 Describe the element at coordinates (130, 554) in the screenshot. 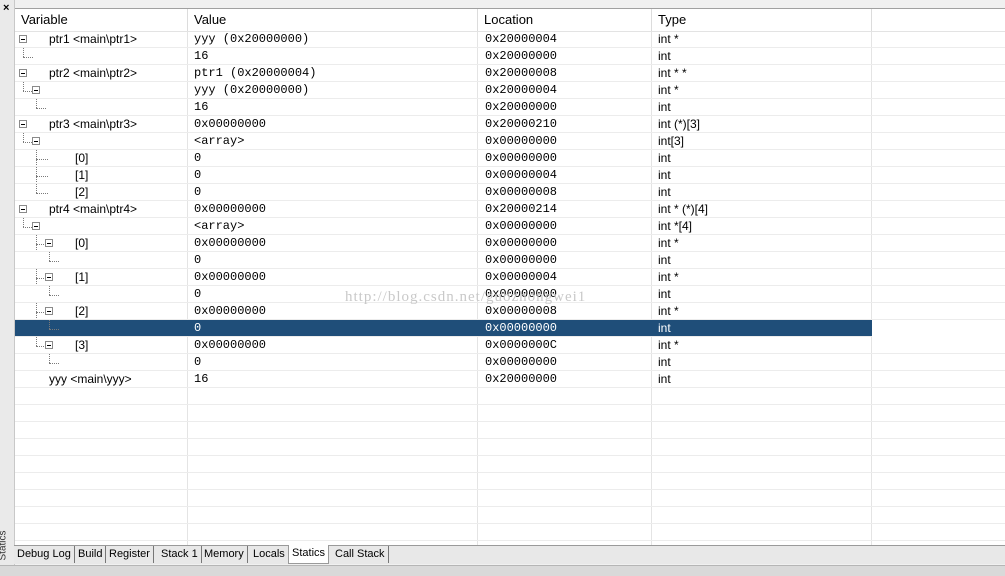

I see `tab-register: Register` at that location.